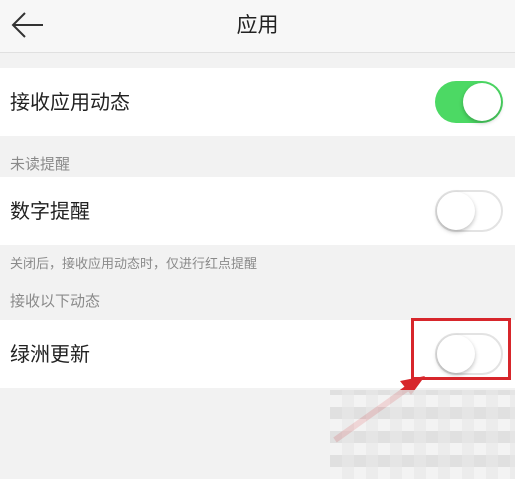 This screenshot has height=479, width=515. Describe the element at coordinates (422, 434) in the screenshot. I see `blurred-watermark` at that location.